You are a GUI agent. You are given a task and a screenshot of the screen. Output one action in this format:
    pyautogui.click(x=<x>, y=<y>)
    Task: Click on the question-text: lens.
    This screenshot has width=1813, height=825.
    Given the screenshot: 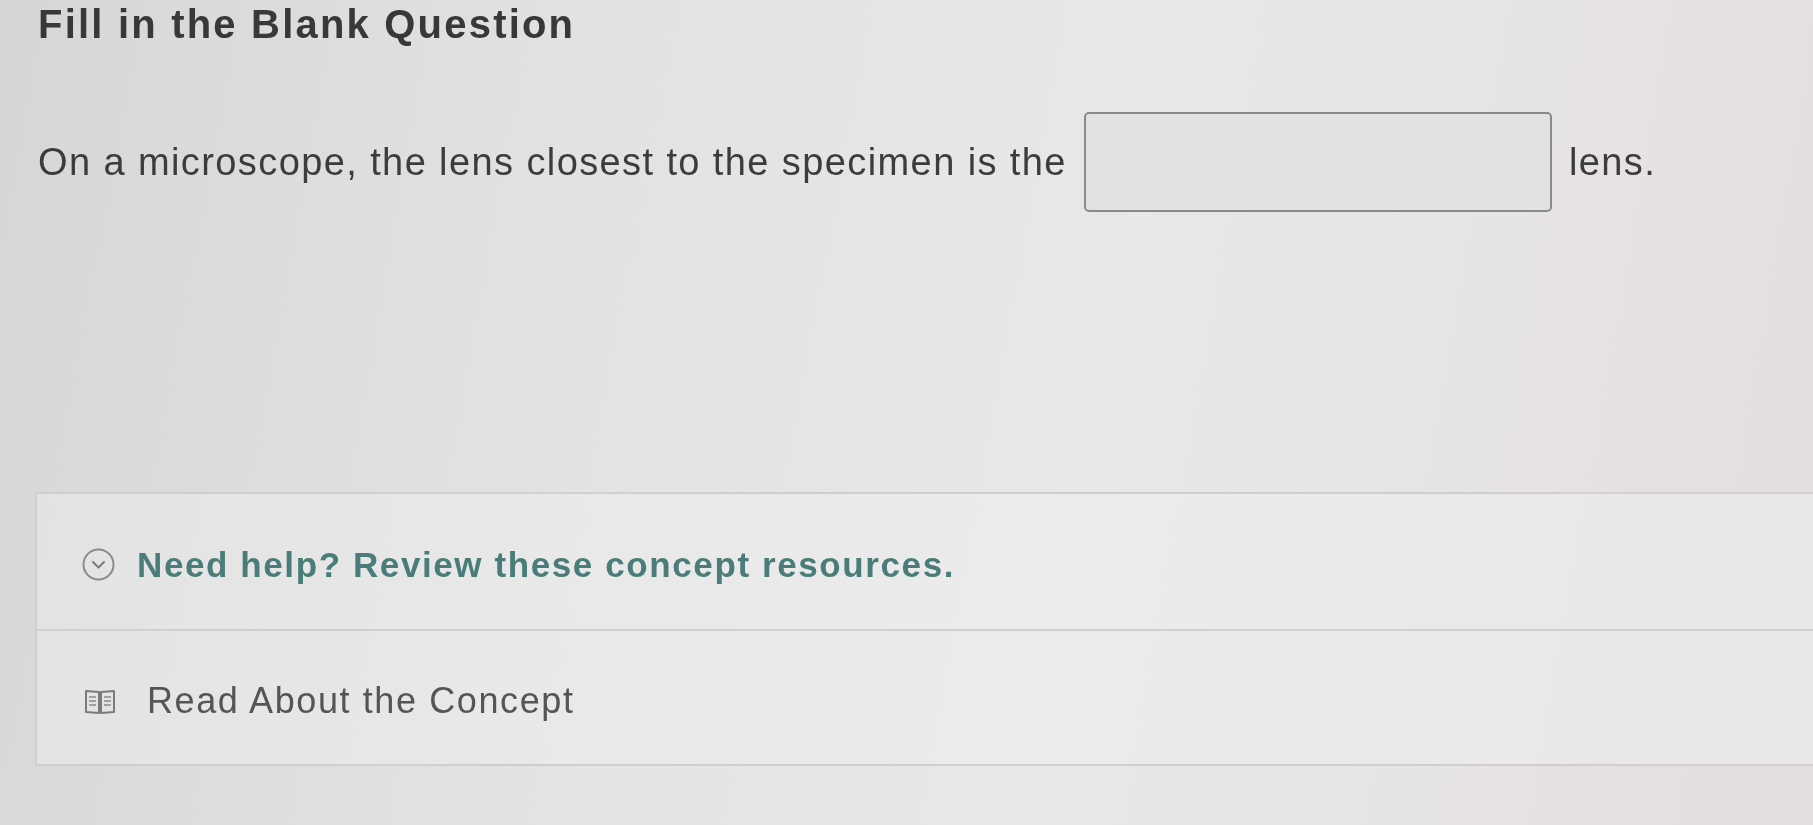 What is the action you would take?
    pyautogui.click(x=1612, y=162)
    